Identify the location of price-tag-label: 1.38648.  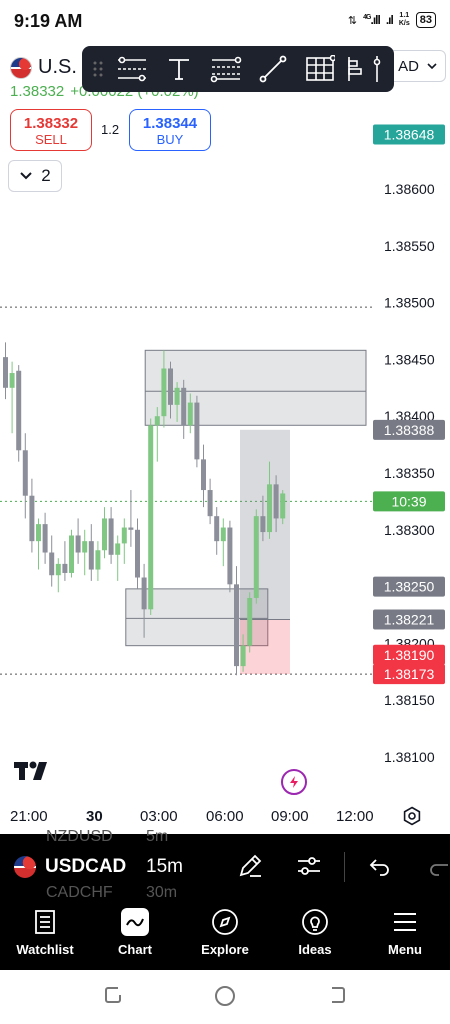
(409, 134).